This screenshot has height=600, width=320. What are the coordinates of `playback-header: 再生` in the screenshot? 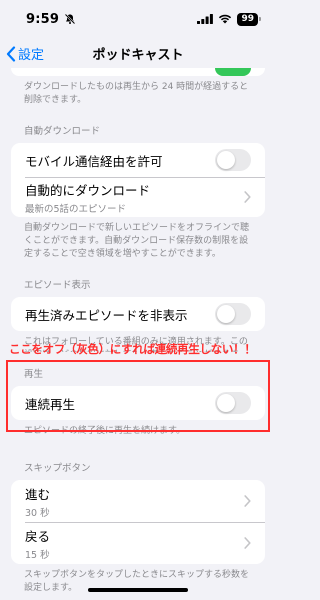 It's located at (34, 374).